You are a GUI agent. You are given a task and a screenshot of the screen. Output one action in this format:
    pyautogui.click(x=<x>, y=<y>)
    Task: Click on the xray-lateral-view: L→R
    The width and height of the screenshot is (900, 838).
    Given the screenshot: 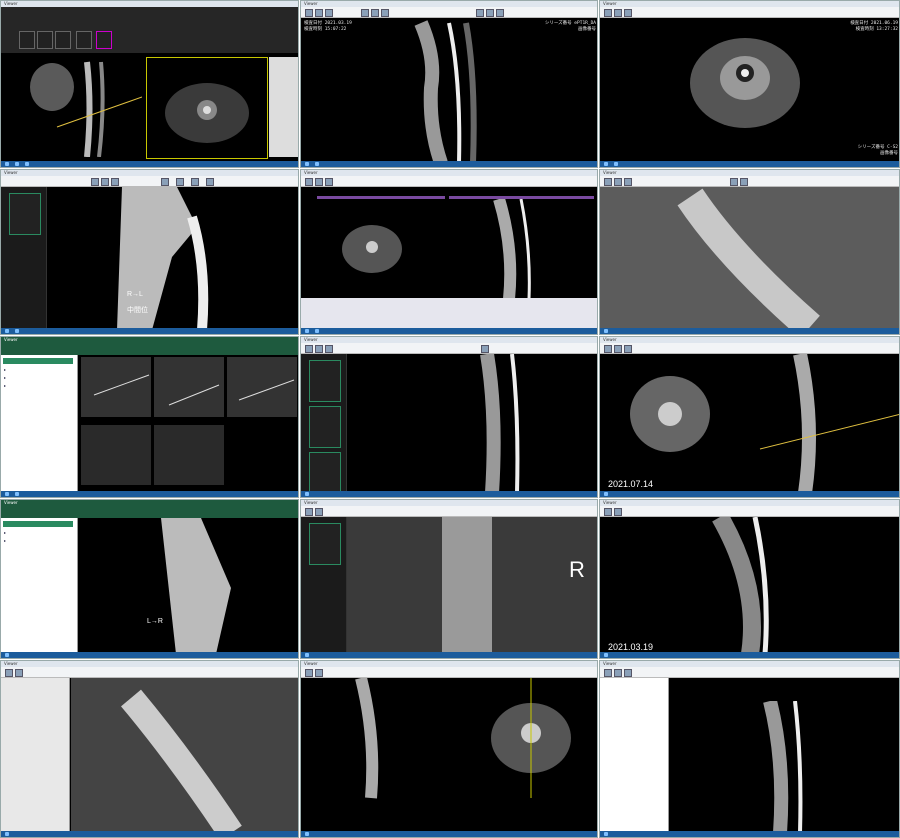 What is the action you would take?
    pyautogui.click(x=190, y=586)
    